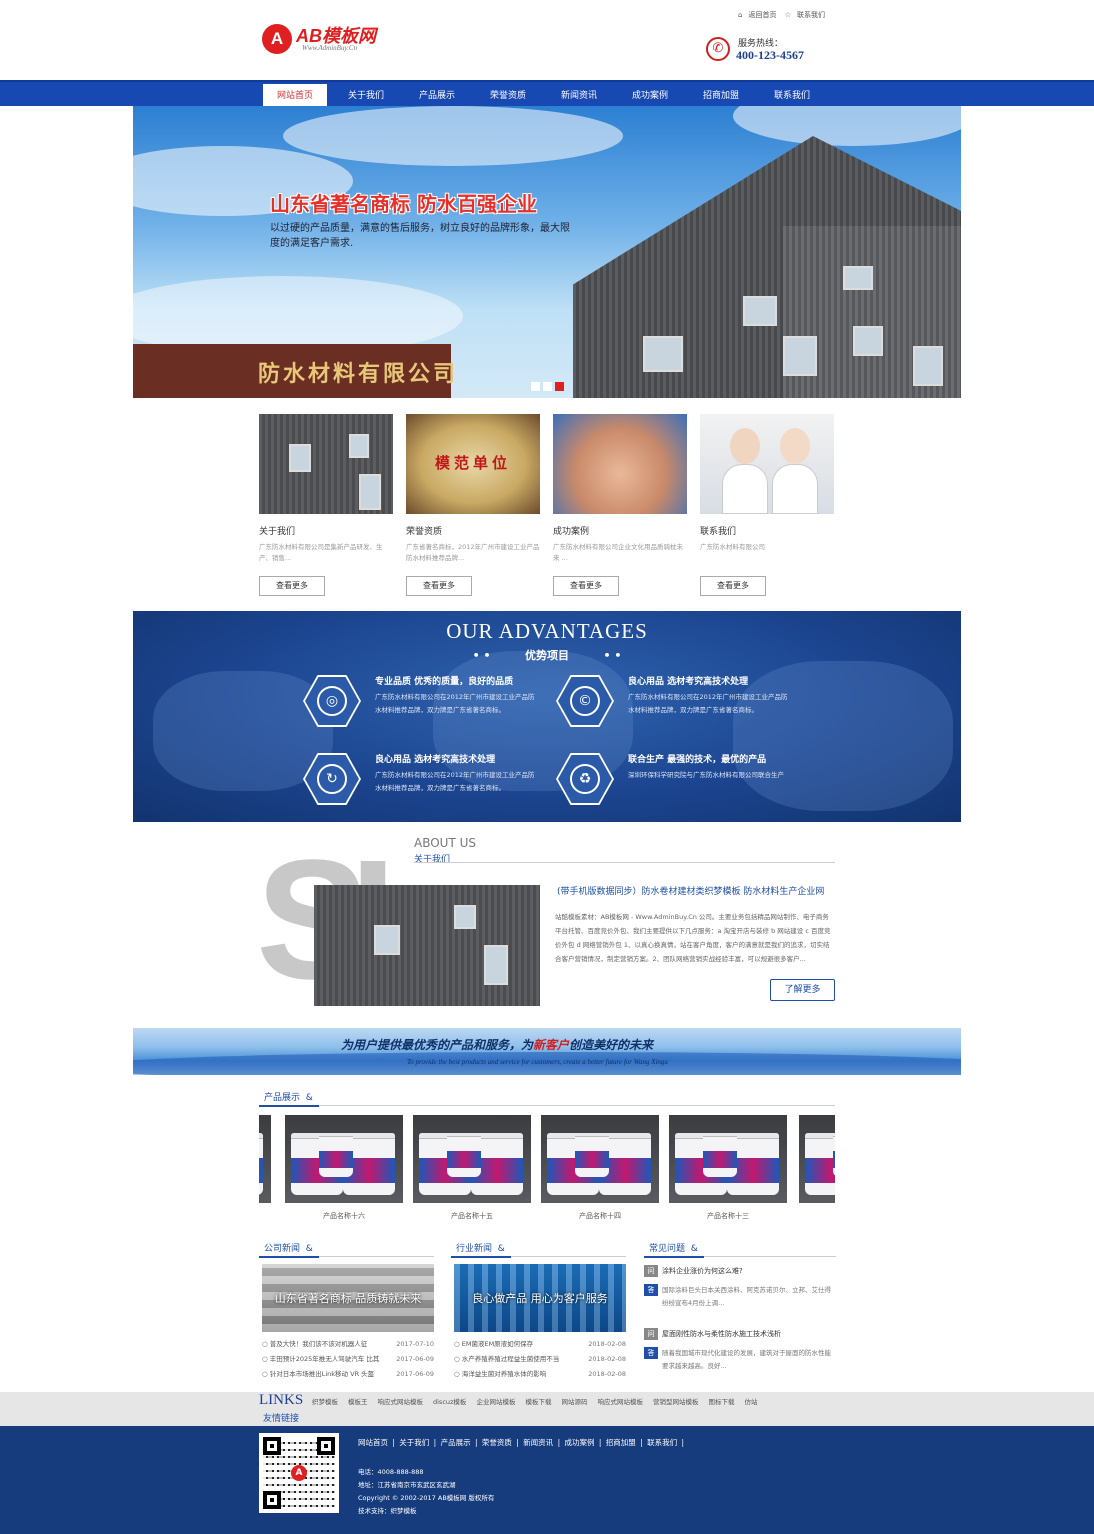 The width and height of the screenshot is (1094, 1534). I want to click on footer-nav-item: 招商加盟, so click(621, 1442).